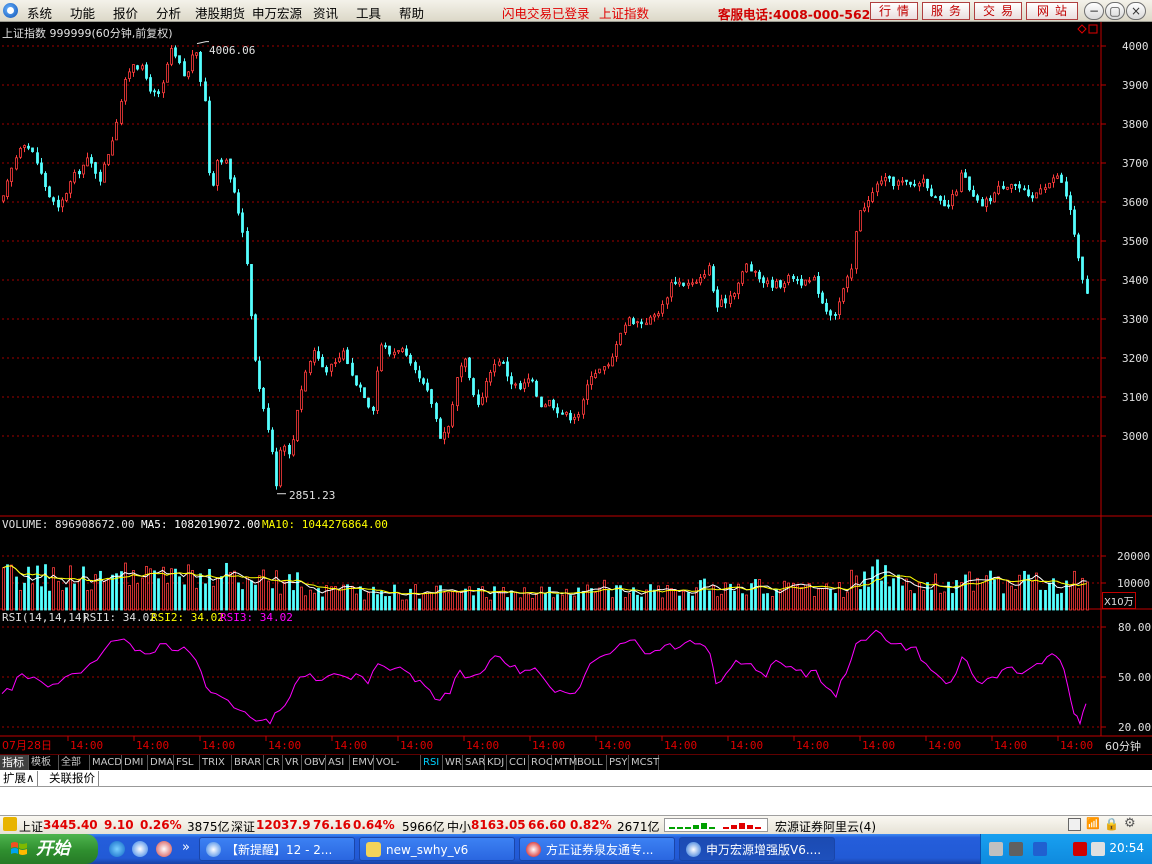 The height and width of the screenshot is (864, 1152). Describe the element at coordinates (547, 825) in the screenshot. I see `zx-index-change: 66.60` at that location.